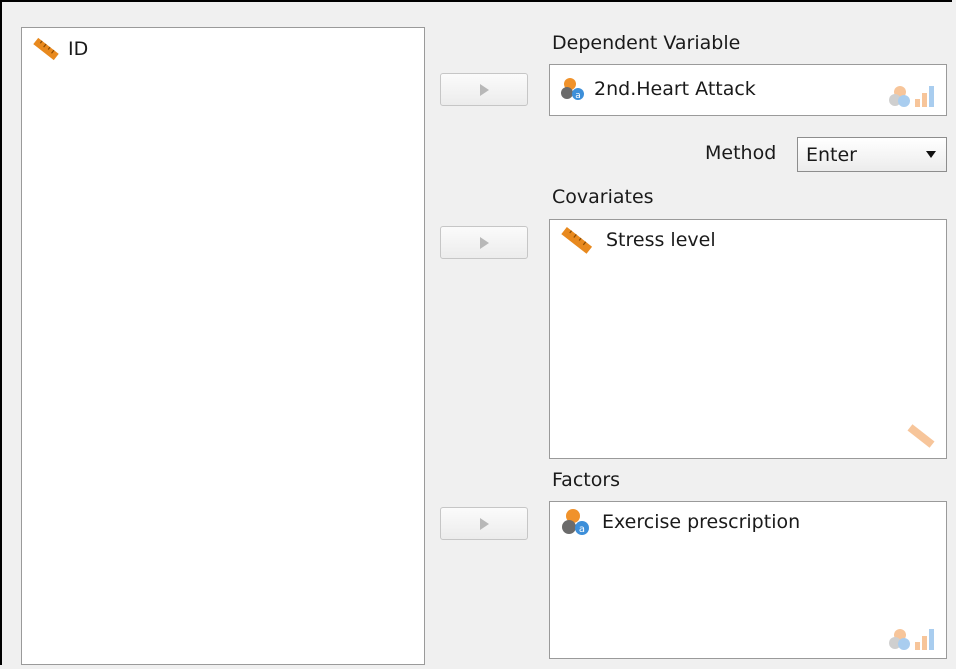 The width and height of the screenshot is (956, 669). What do you see at coordinates (748, 339) in the screenshot?
I see `covariates-box: Stress level` at bounding box center [748, 339].